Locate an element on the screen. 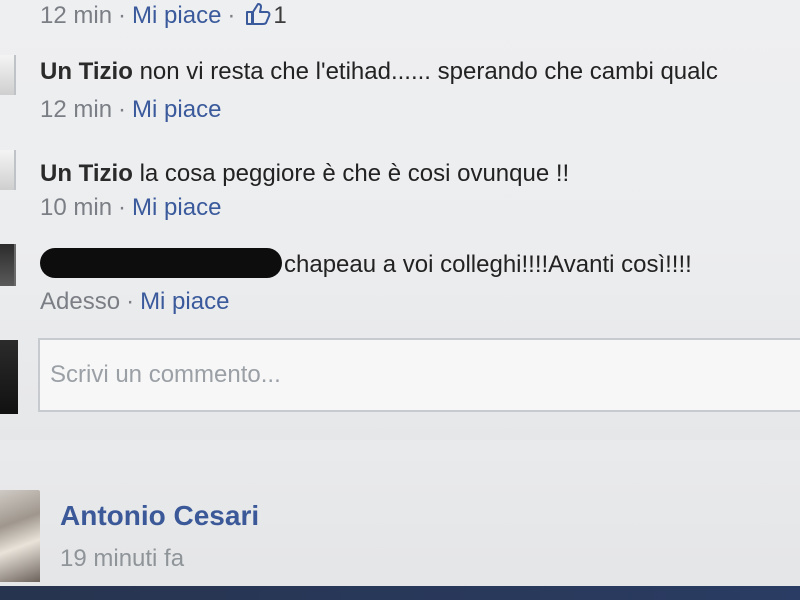  comment-meta-top: 12 min · Mi piace · 1 is located at coordinates (163, 16).